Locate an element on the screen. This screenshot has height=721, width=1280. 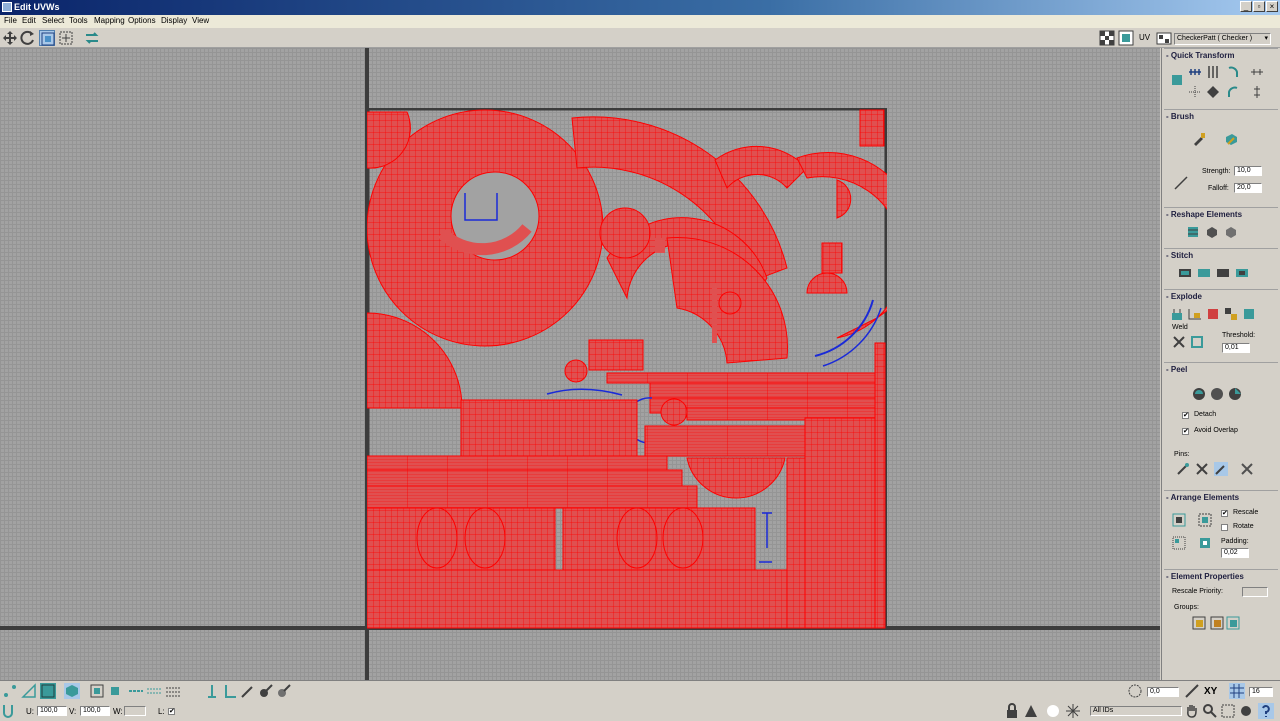
peel-mode-icon is located at coordinates (1217, 394).